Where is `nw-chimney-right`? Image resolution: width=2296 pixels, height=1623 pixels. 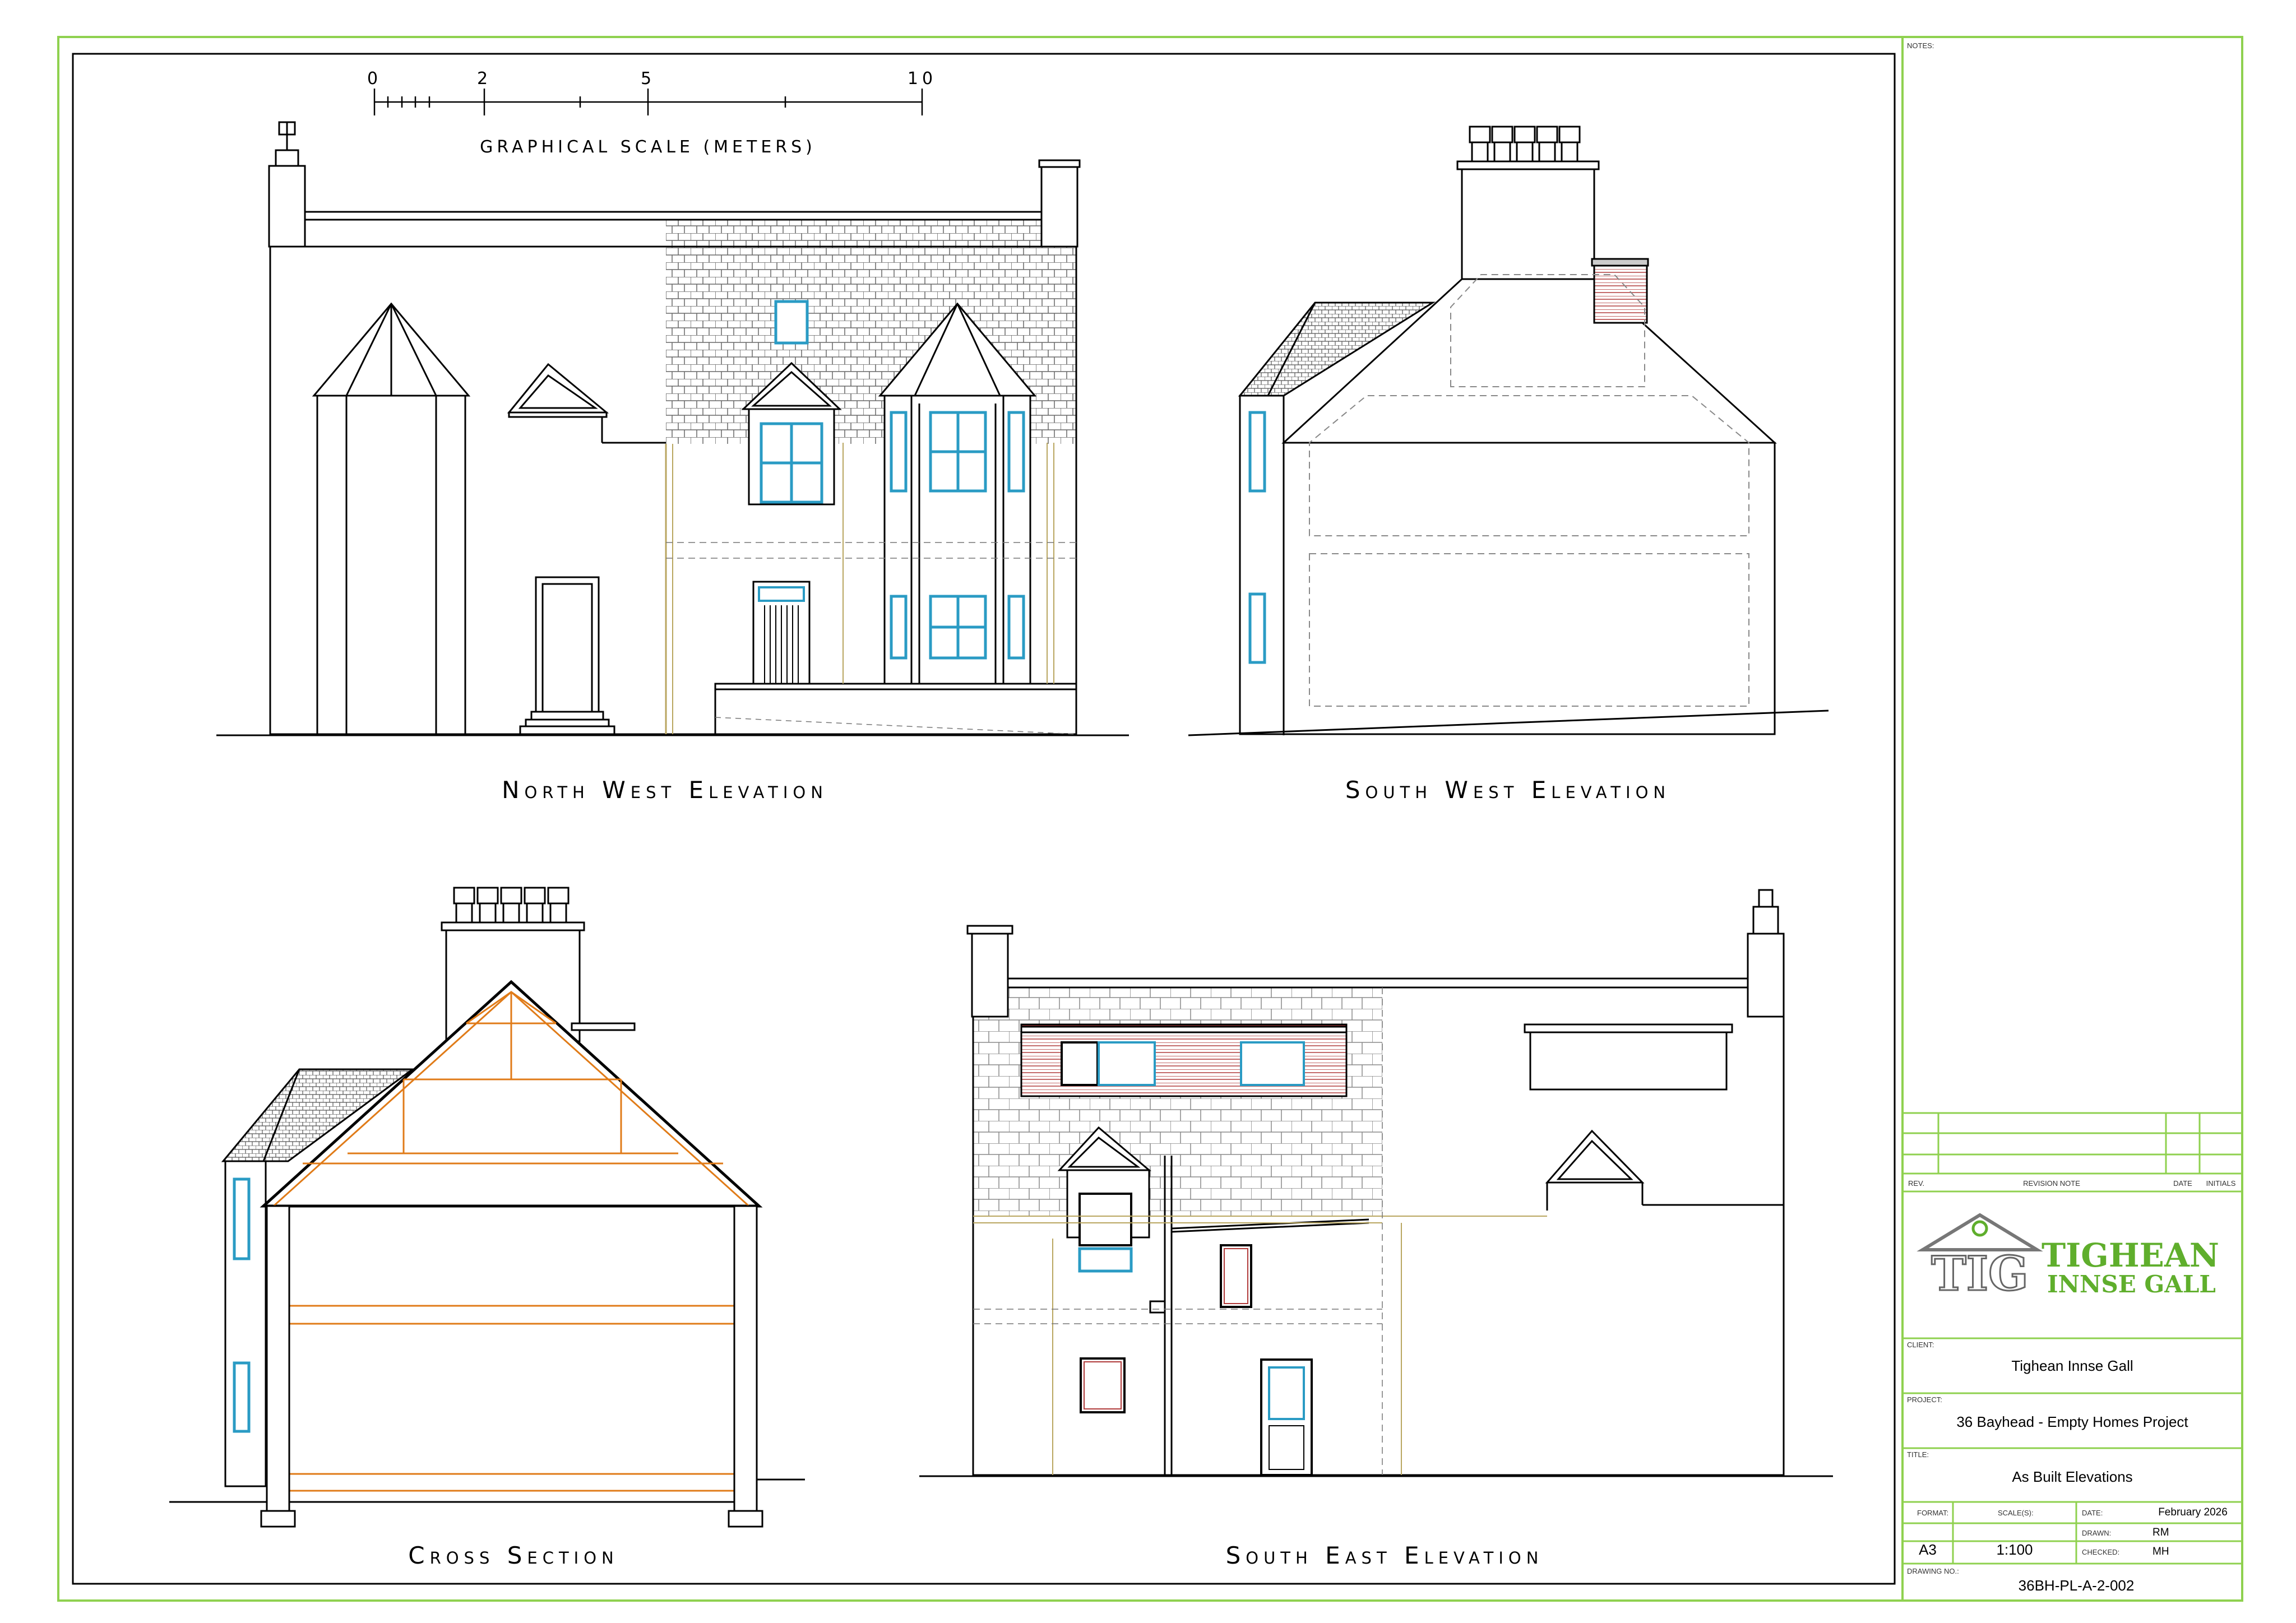 nw-chimney-right is located at coordinates (1059, 206).